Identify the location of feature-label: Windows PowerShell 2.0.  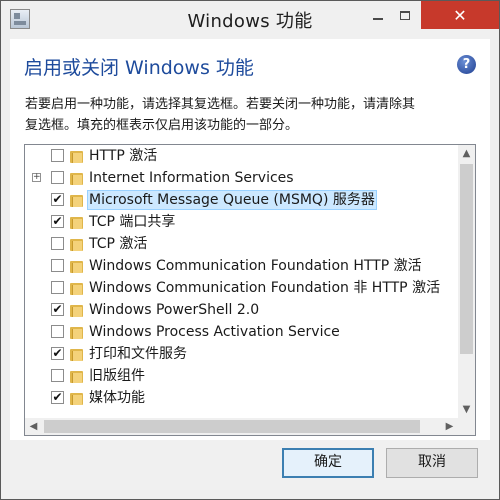
(174, 310).